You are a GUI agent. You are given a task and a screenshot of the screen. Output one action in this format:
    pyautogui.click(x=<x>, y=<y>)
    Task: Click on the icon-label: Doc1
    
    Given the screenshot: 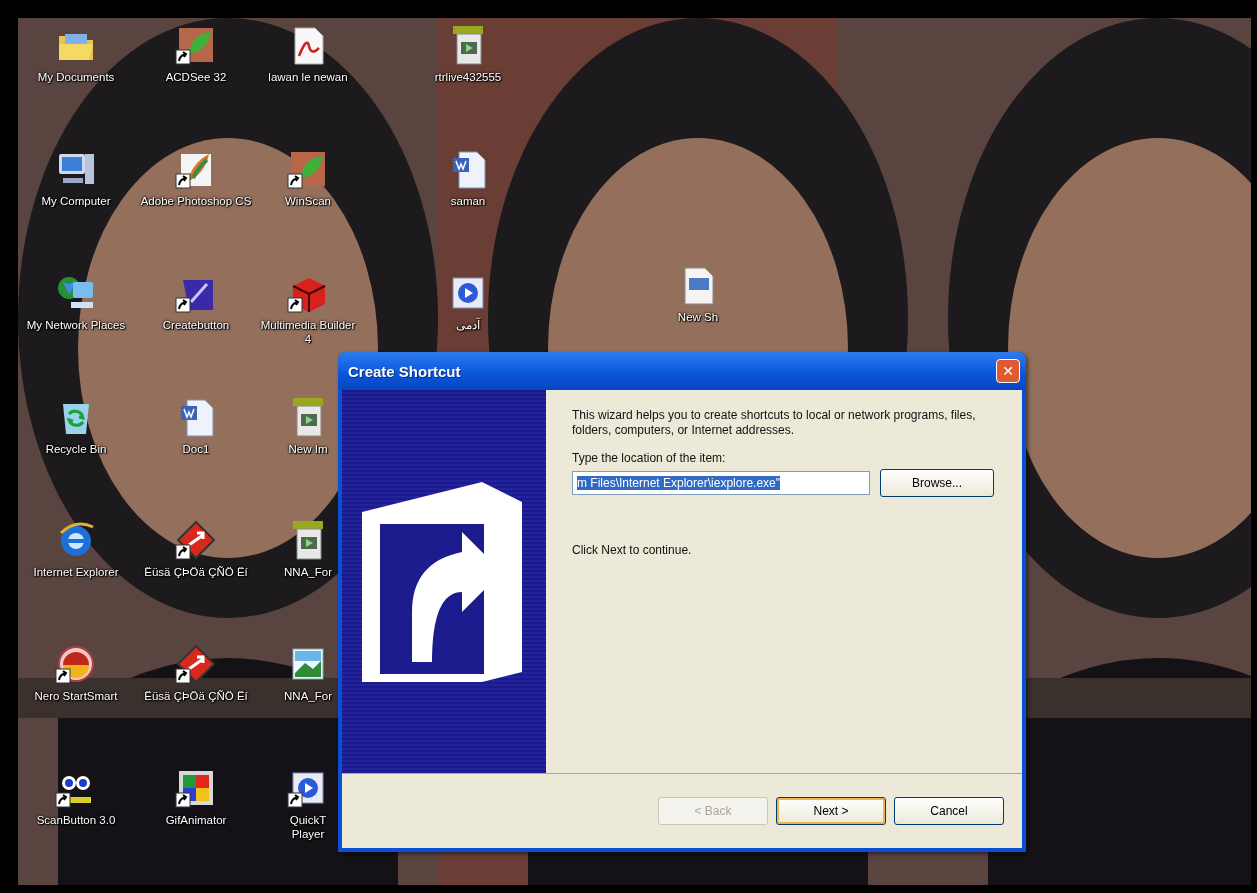 What is the action you would take?
    pyautogui.click(x=196, y=448)
    